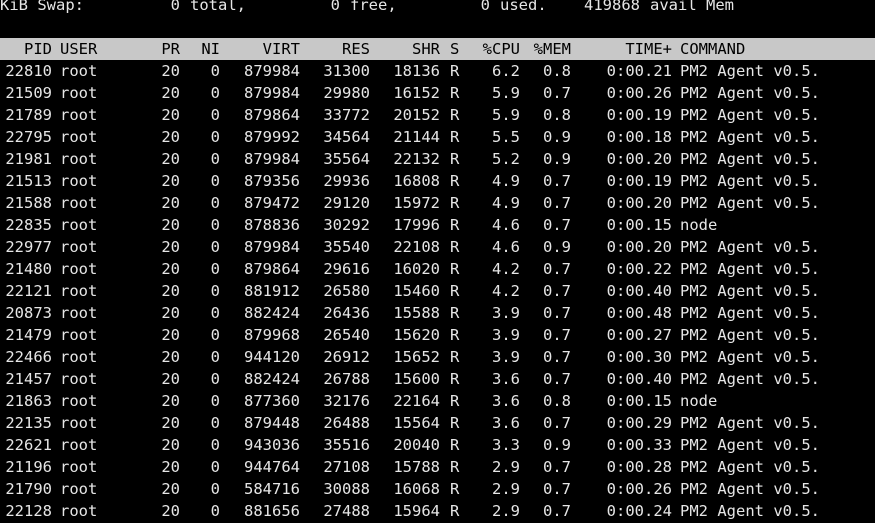 Image resolution: width=875 pixels, height=523 pixels. I want to click on process-cpu: 5.9, so click(506, 93).